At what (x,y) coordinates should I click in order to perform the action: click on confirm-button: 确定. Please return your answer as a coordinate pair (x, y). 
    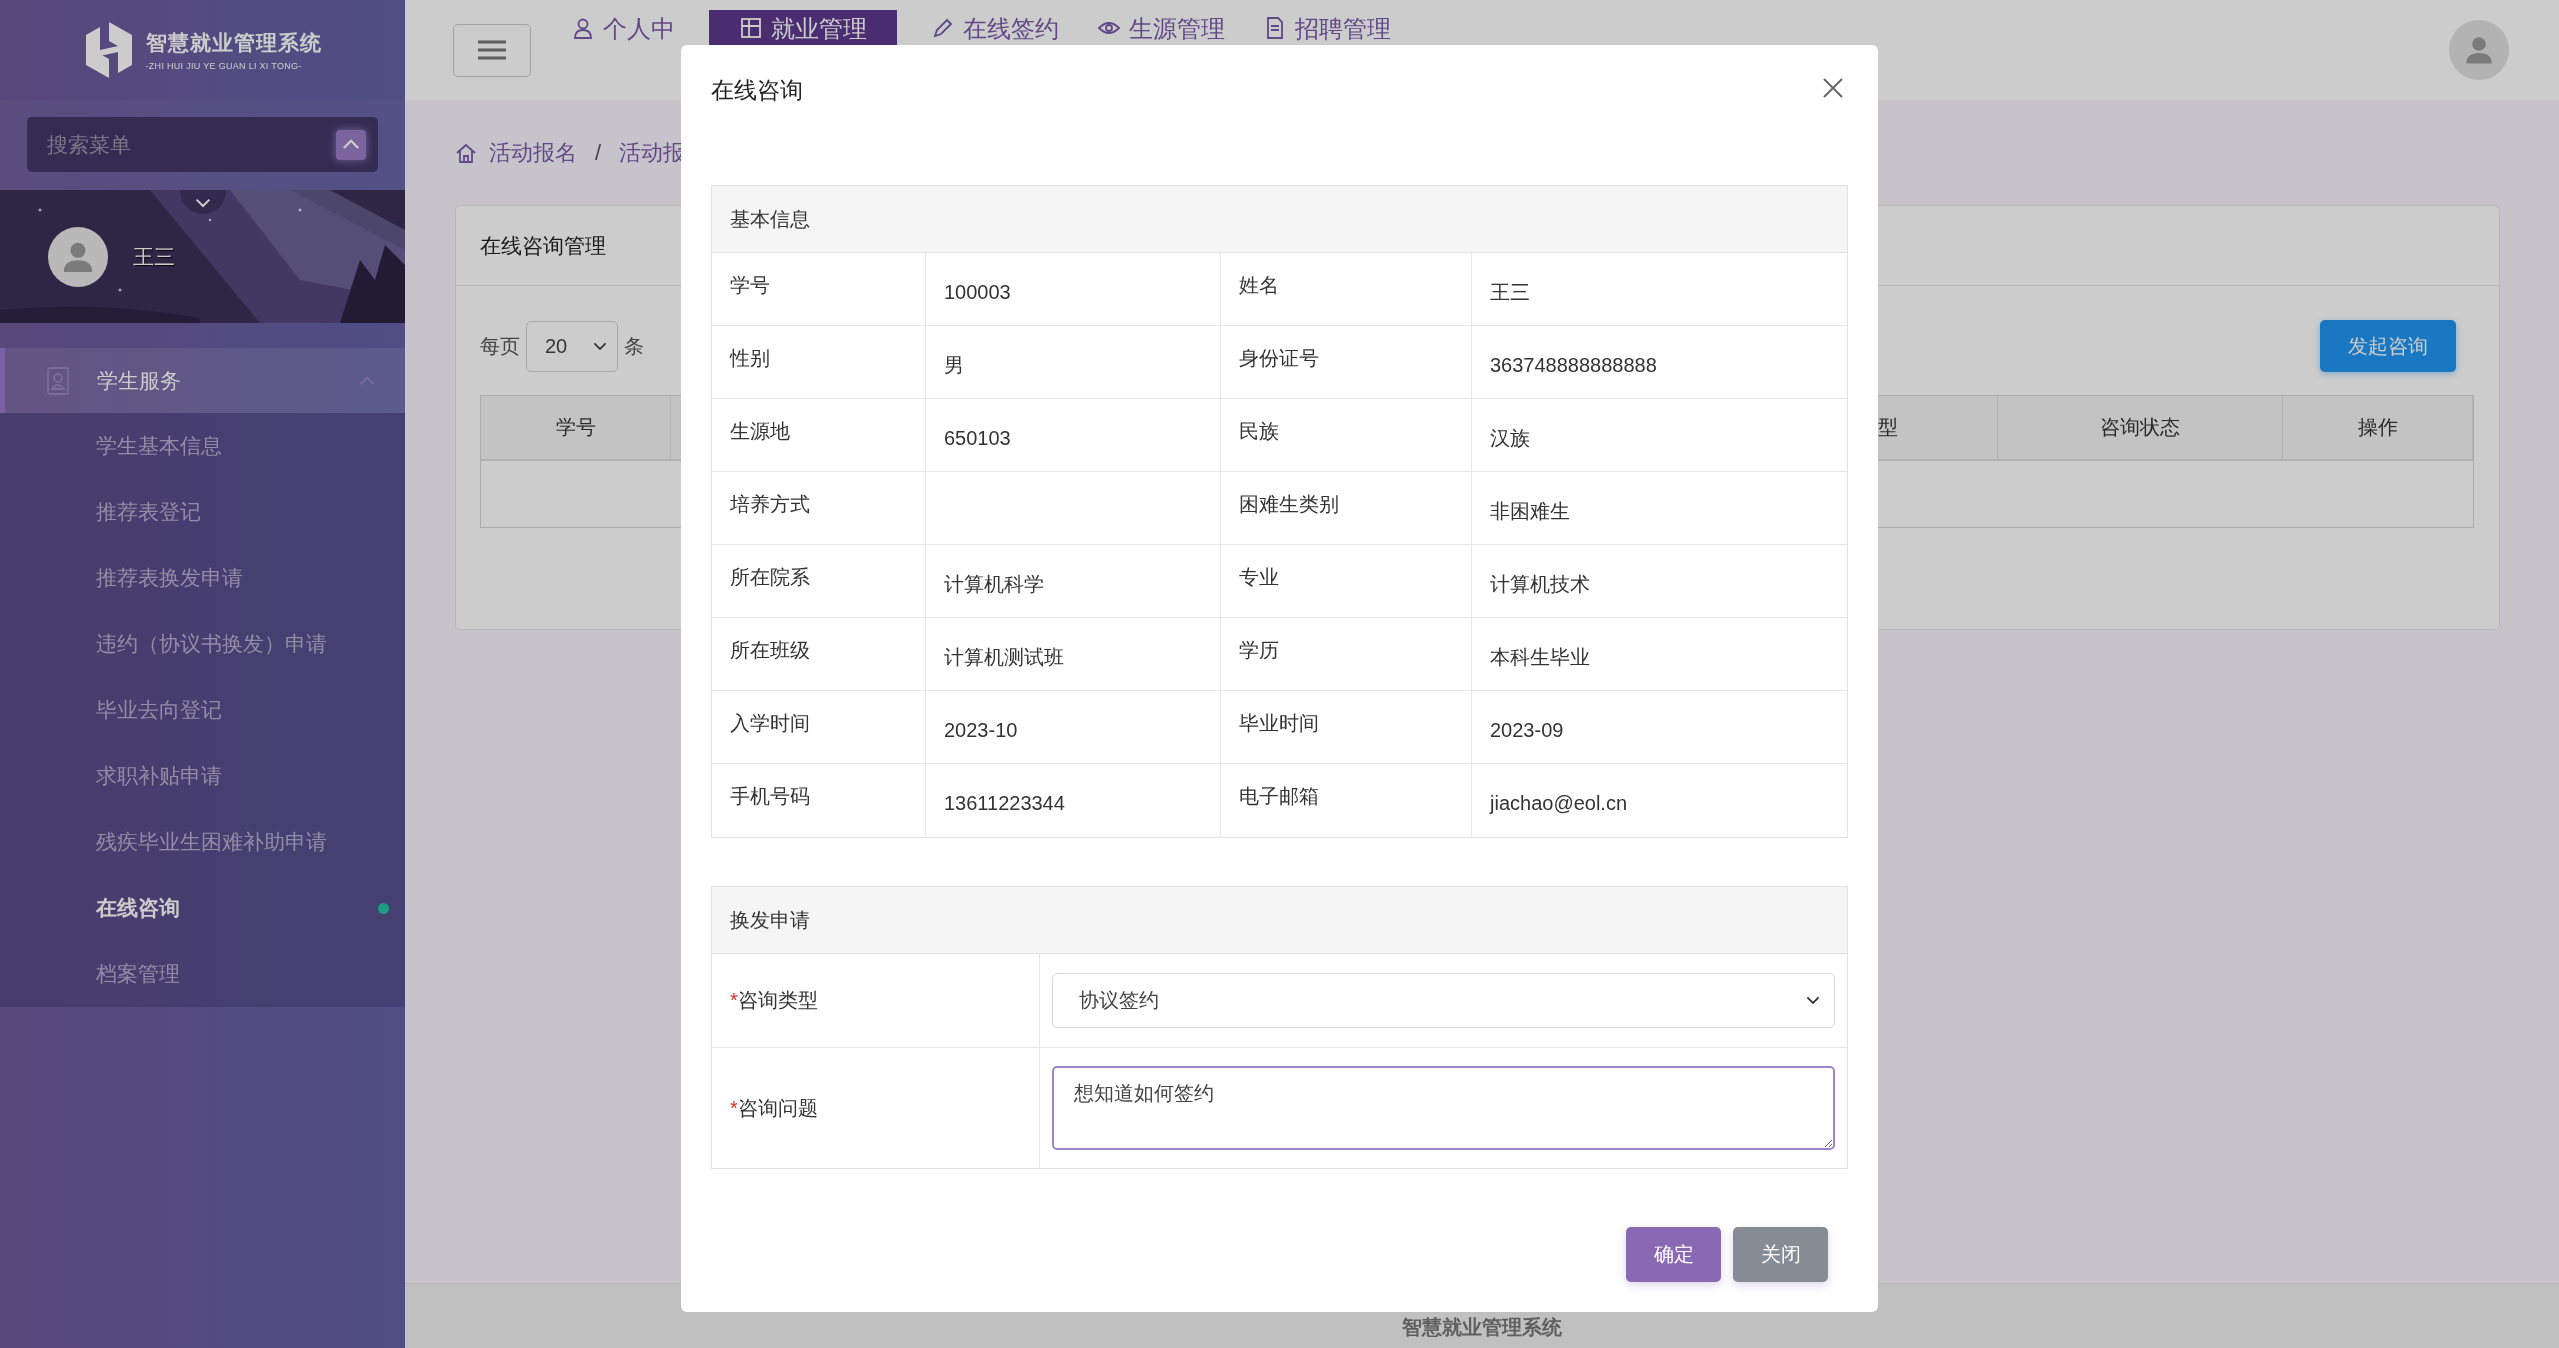
    Looking at the image, I should click on (1673, 1254).